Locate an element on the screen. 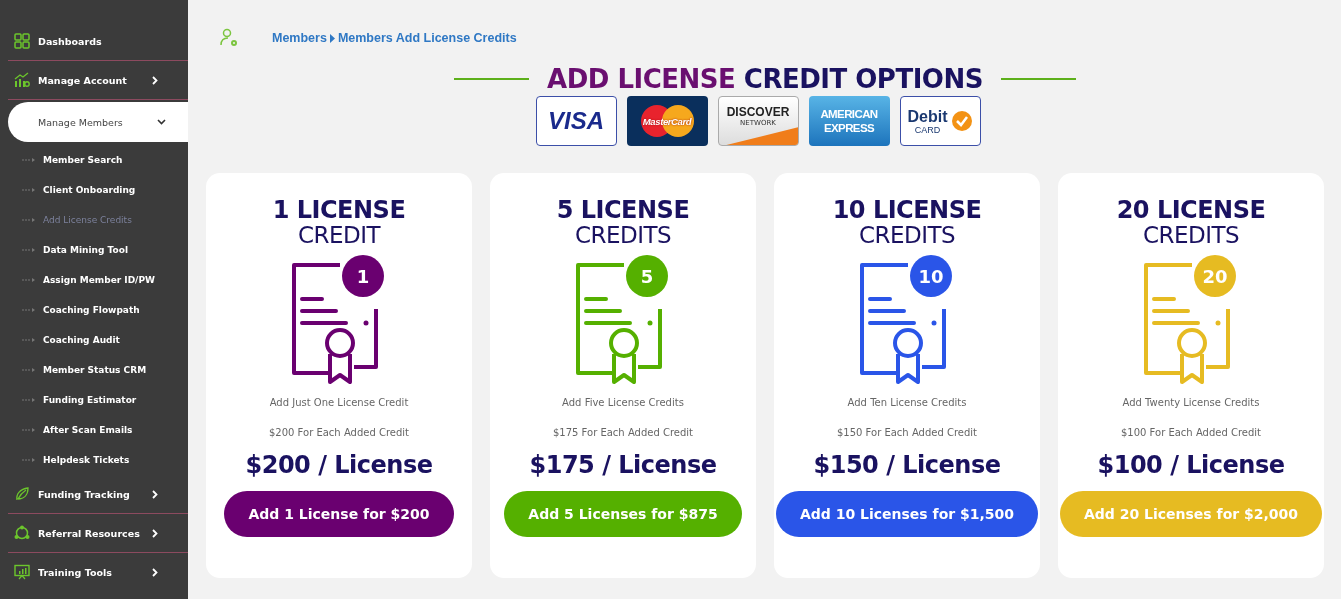 The width and height of the screenshot is (1341, 599). count-badge: 1 is located at coordinates (363, 276).